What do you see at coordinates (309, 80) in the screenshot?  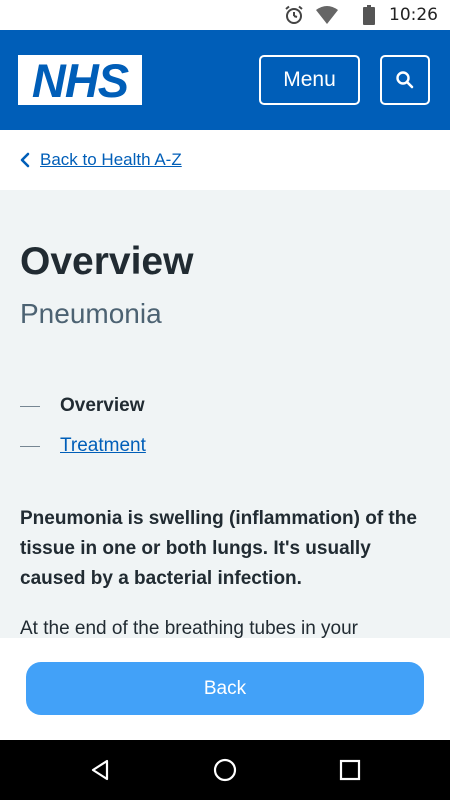 I see `menu-button: Menu` at bounding box center [309, 80].